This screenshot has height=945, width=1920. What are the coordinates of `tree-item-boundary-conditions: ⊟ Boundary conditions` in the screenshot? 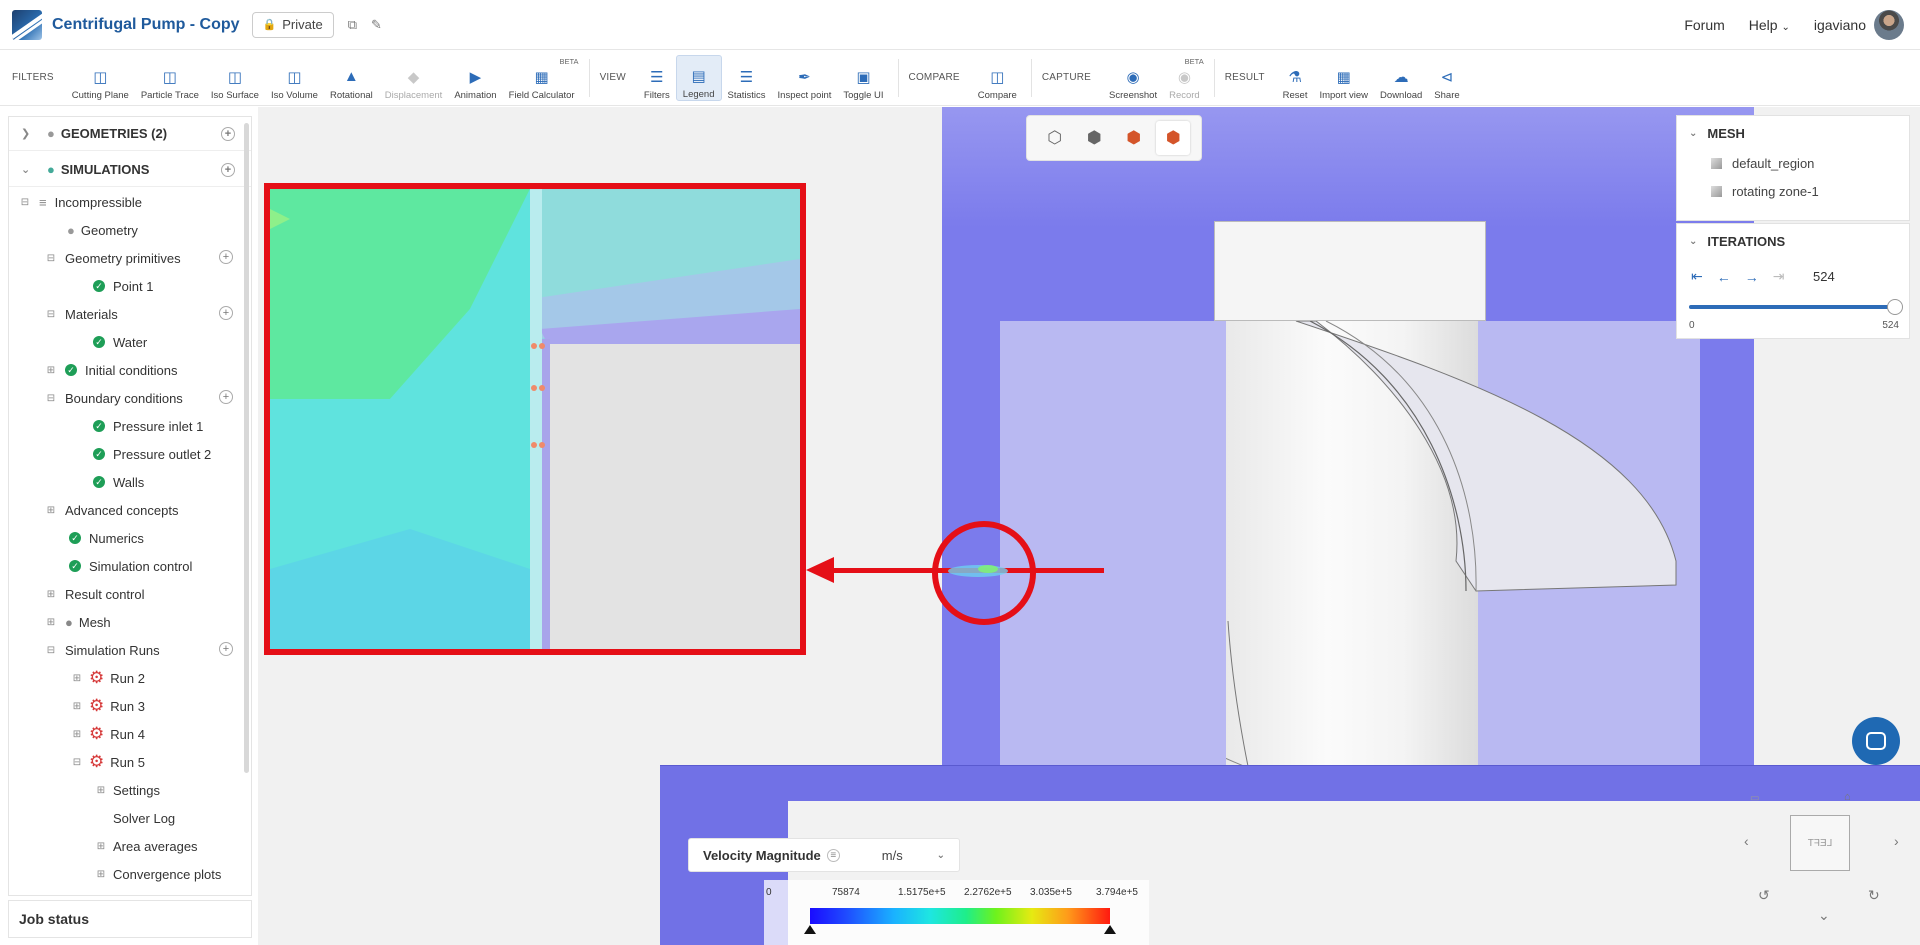 It's located at (114, 398).